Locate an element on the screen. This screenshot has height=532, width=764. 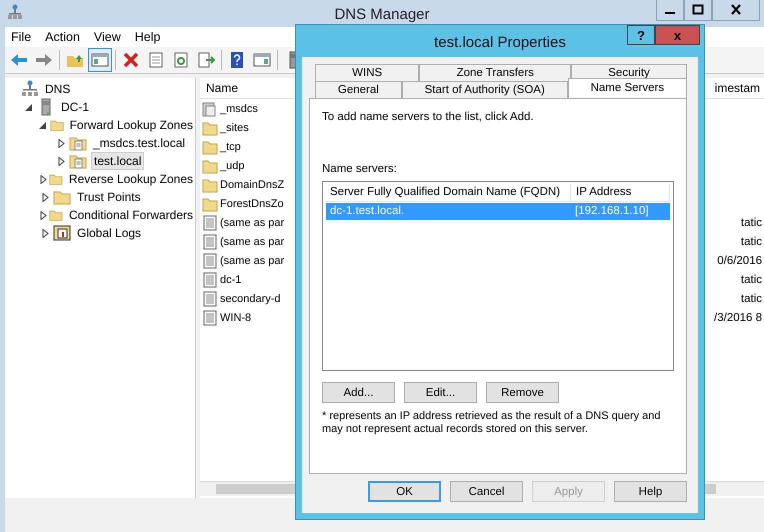
list-item: secondary-d is located at coordinates (250, 298).